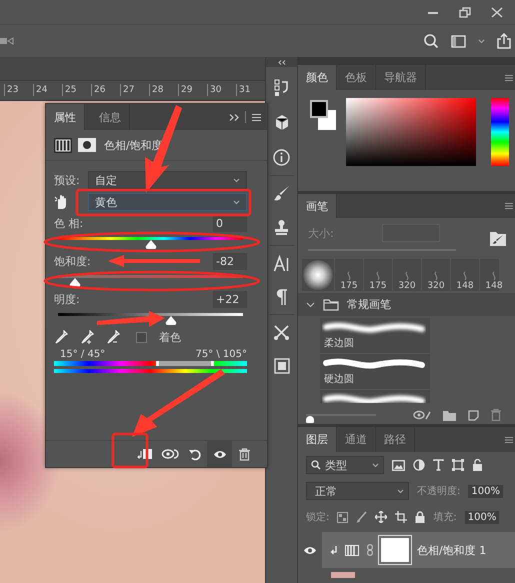  I want to click on panel-tab: 通道, so click(356, 439).